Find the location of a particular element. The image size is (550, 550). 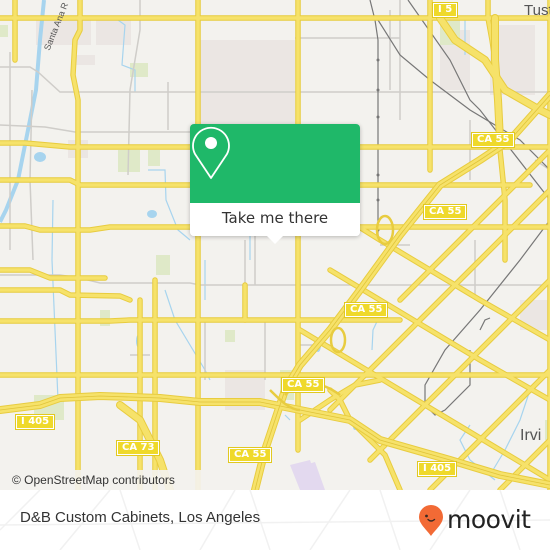

popup-header is located at coordinates (275, 163).